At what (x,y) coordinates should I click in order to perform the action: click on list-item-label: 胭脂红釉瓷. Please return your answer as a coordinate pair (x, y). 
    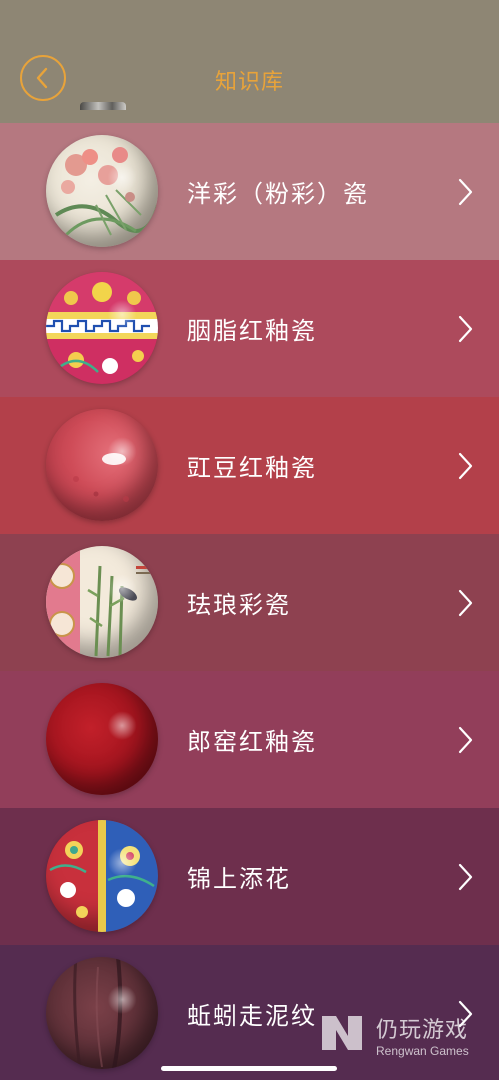
    Looking at the image, I should click on (252, 331).